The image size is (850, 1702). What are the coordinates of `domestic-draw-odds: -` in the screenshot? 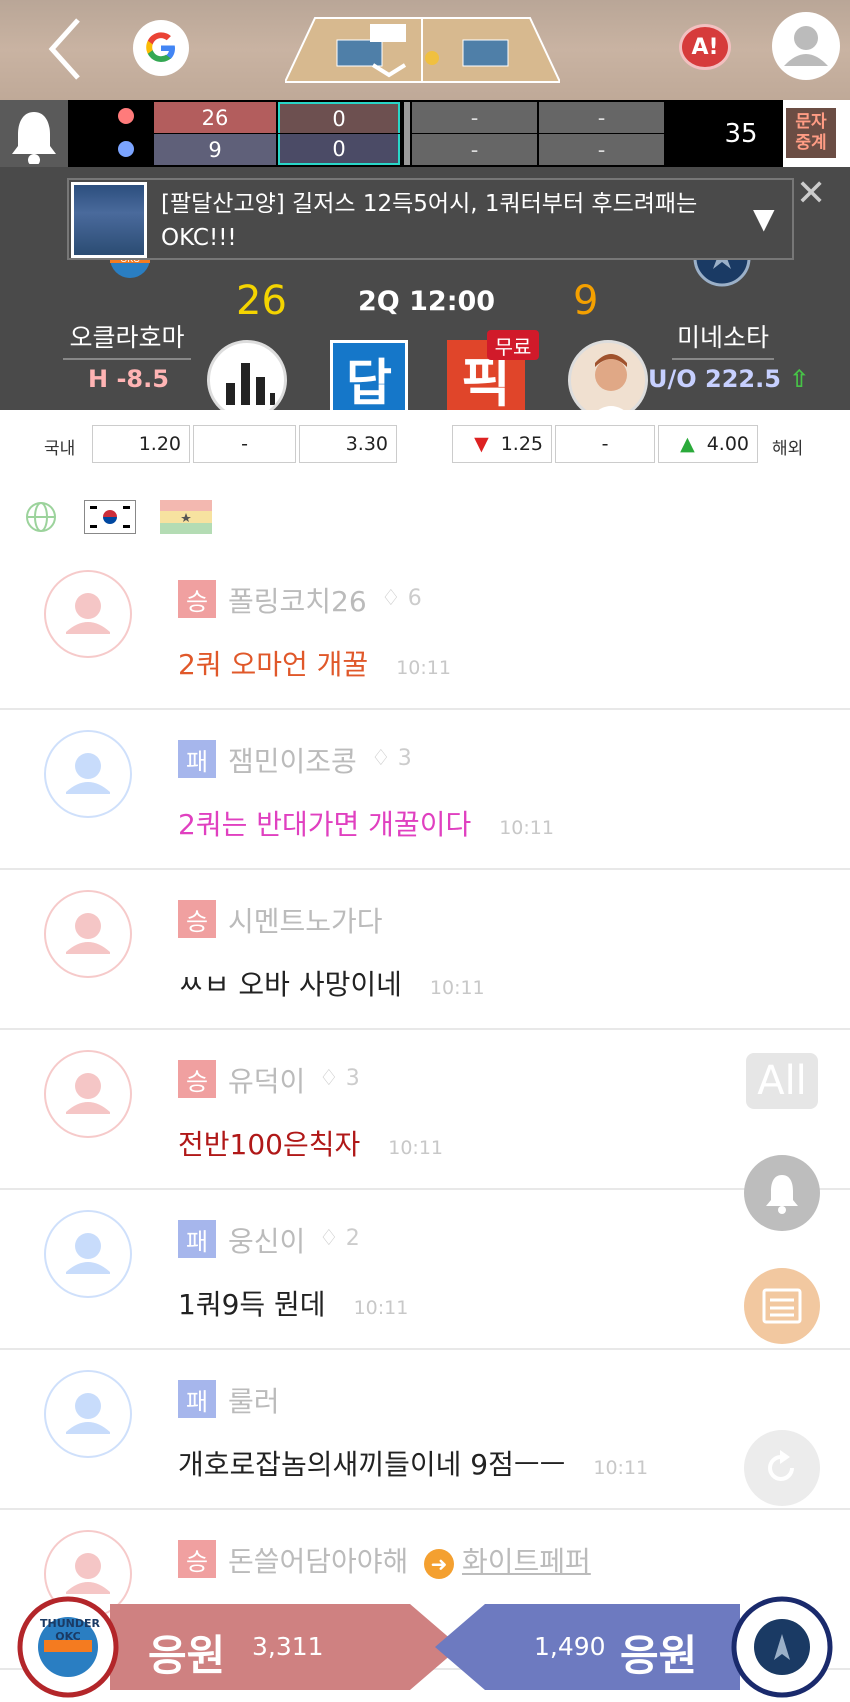 It's located at (244, 444).